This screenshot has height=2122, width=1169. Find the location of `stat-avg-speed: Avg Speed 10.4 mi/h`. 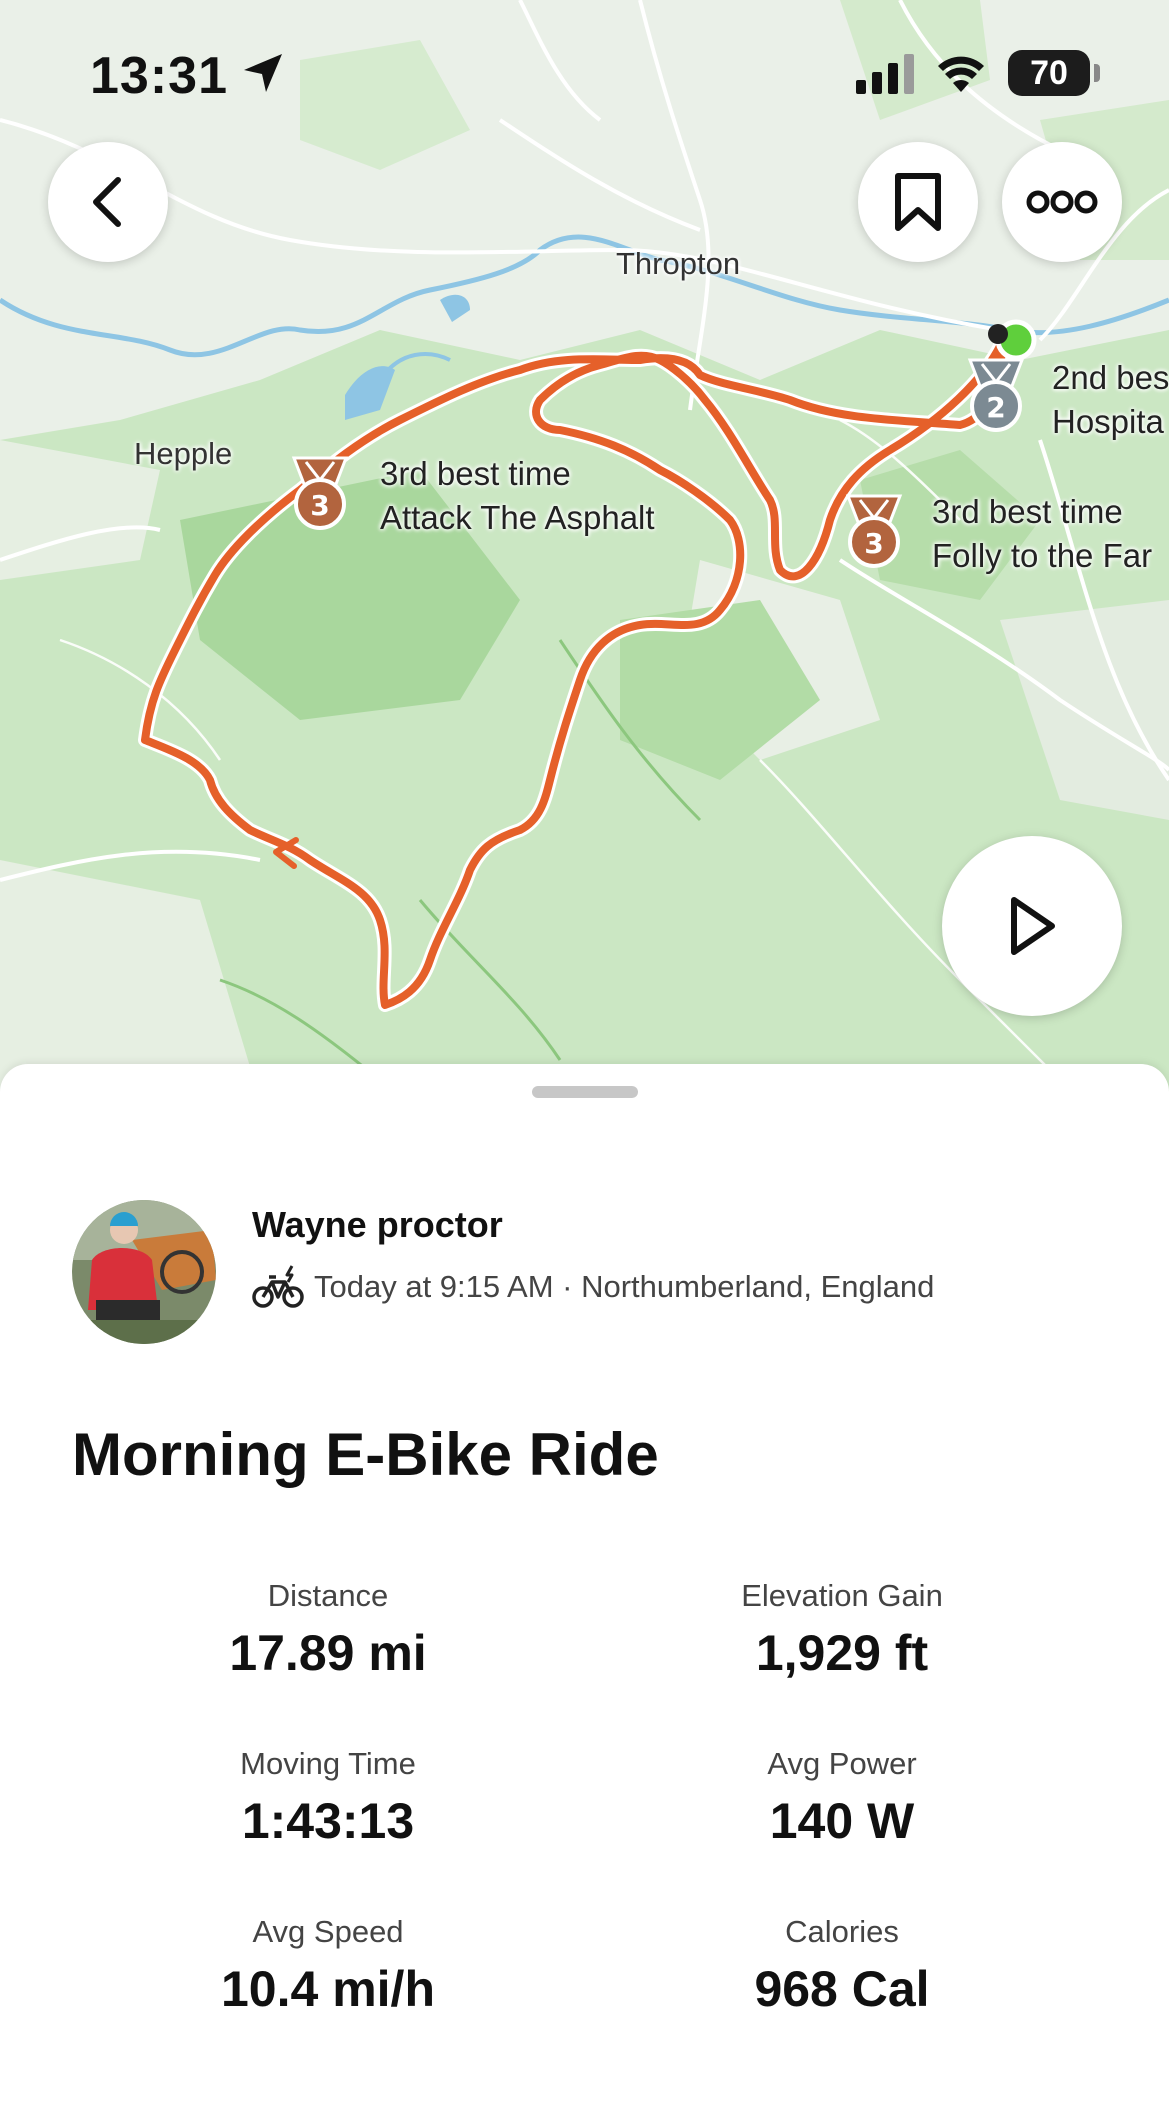

stat-avg-speed: Avg Speed 10.4 mi/h is located at coordinates (328, 1966).